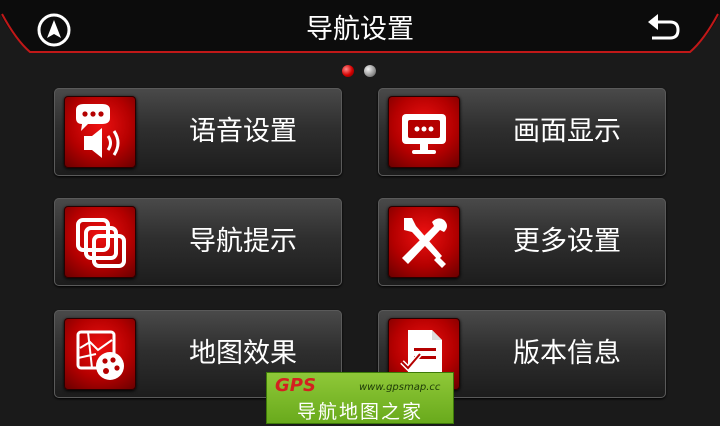 Image resolution: width=720 pixels, height=426 pixels. What do you see at coordinates (567, 131) in the screenshot?
I see `menu-label: 画面显示` at bounding box center [567, 131].